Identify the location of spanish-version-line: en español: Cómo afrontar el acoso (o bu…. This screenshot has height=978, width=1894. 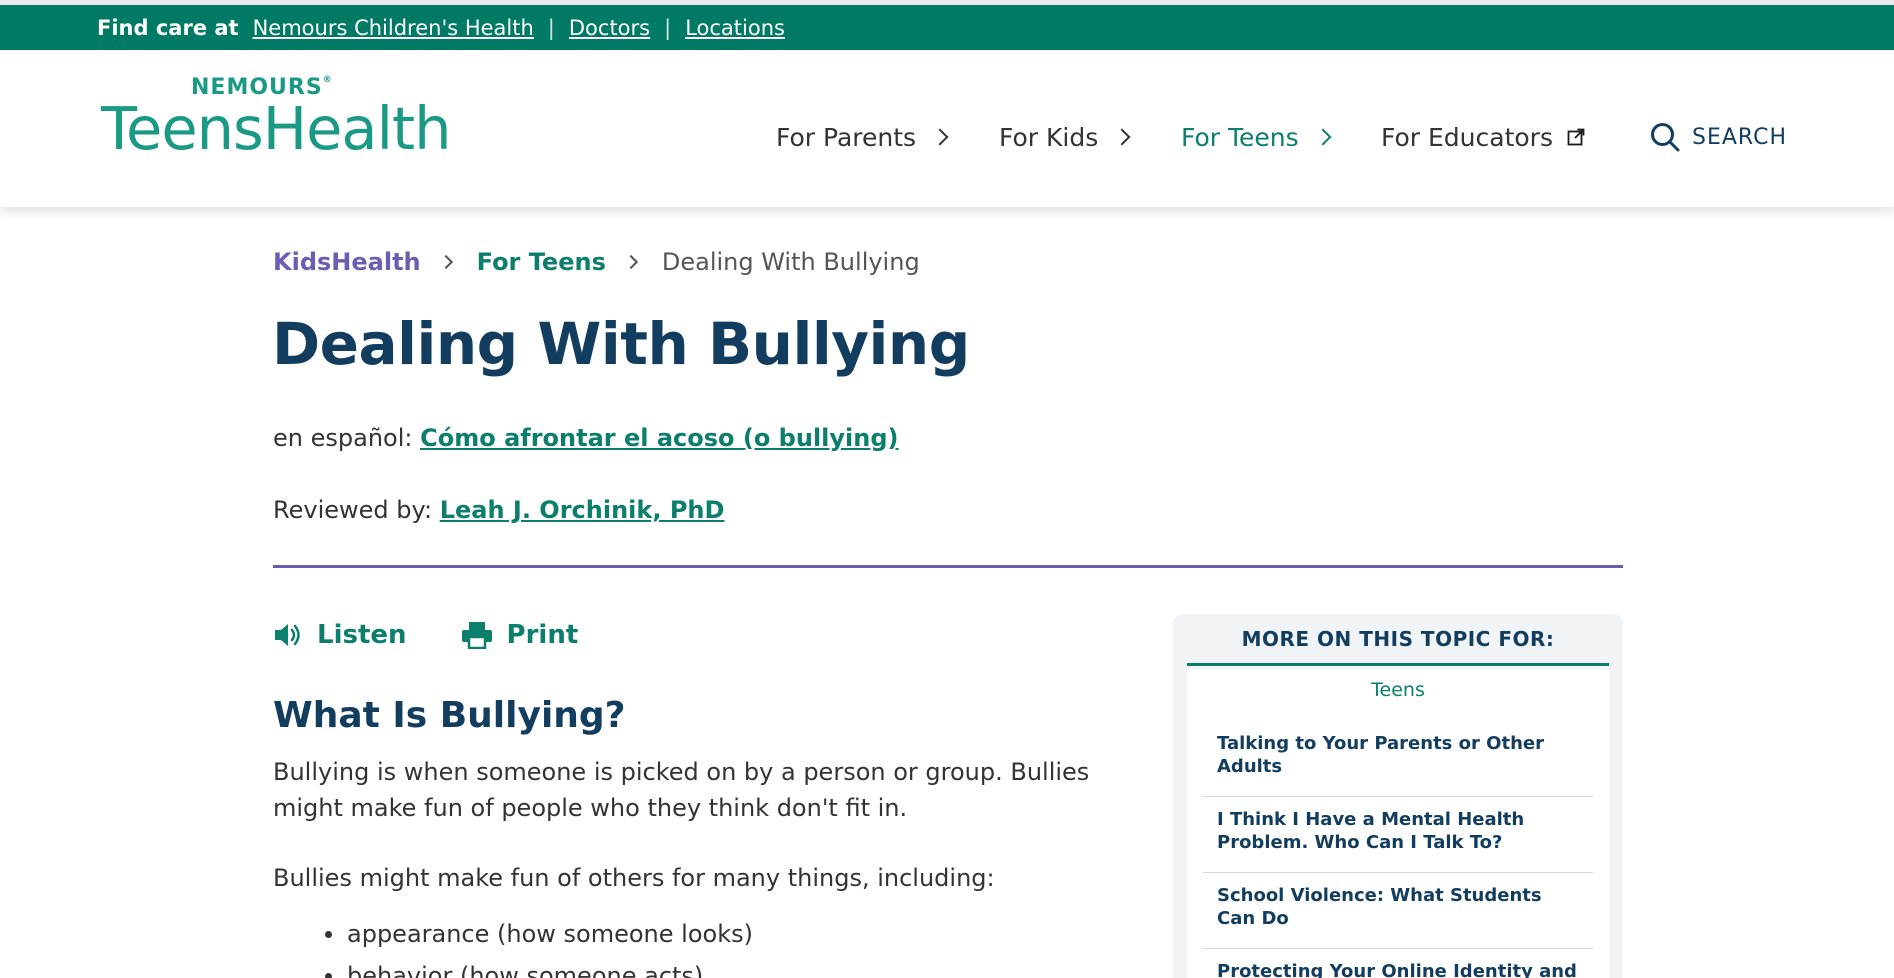
(586, 438).